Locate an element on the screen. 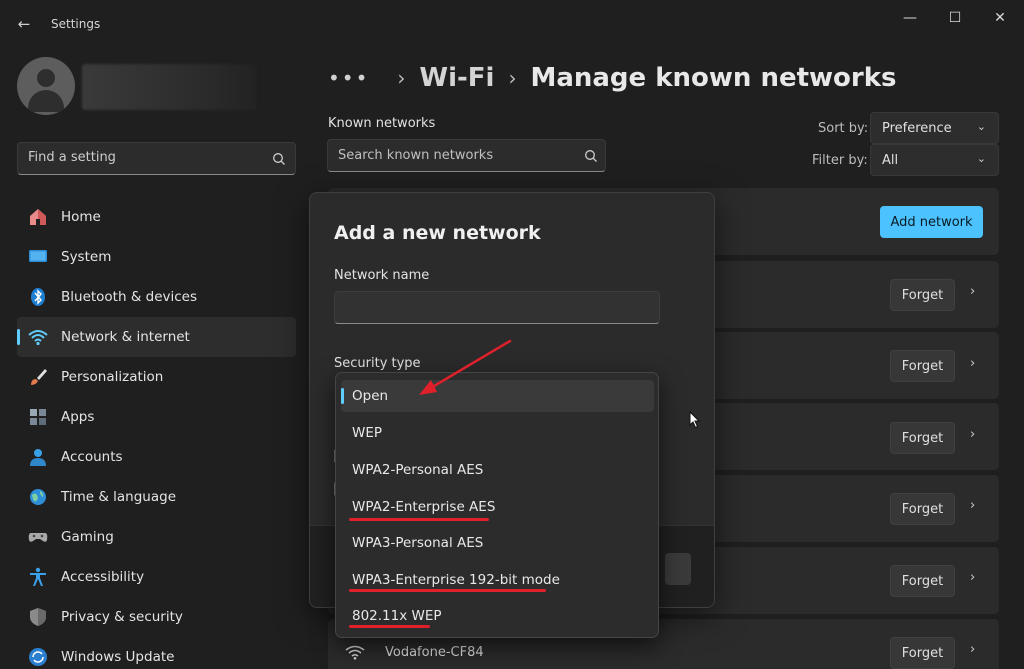 This screenshot has height=669, width=1024. dialog-title: Add a new network is located at coordinates (437, 233).